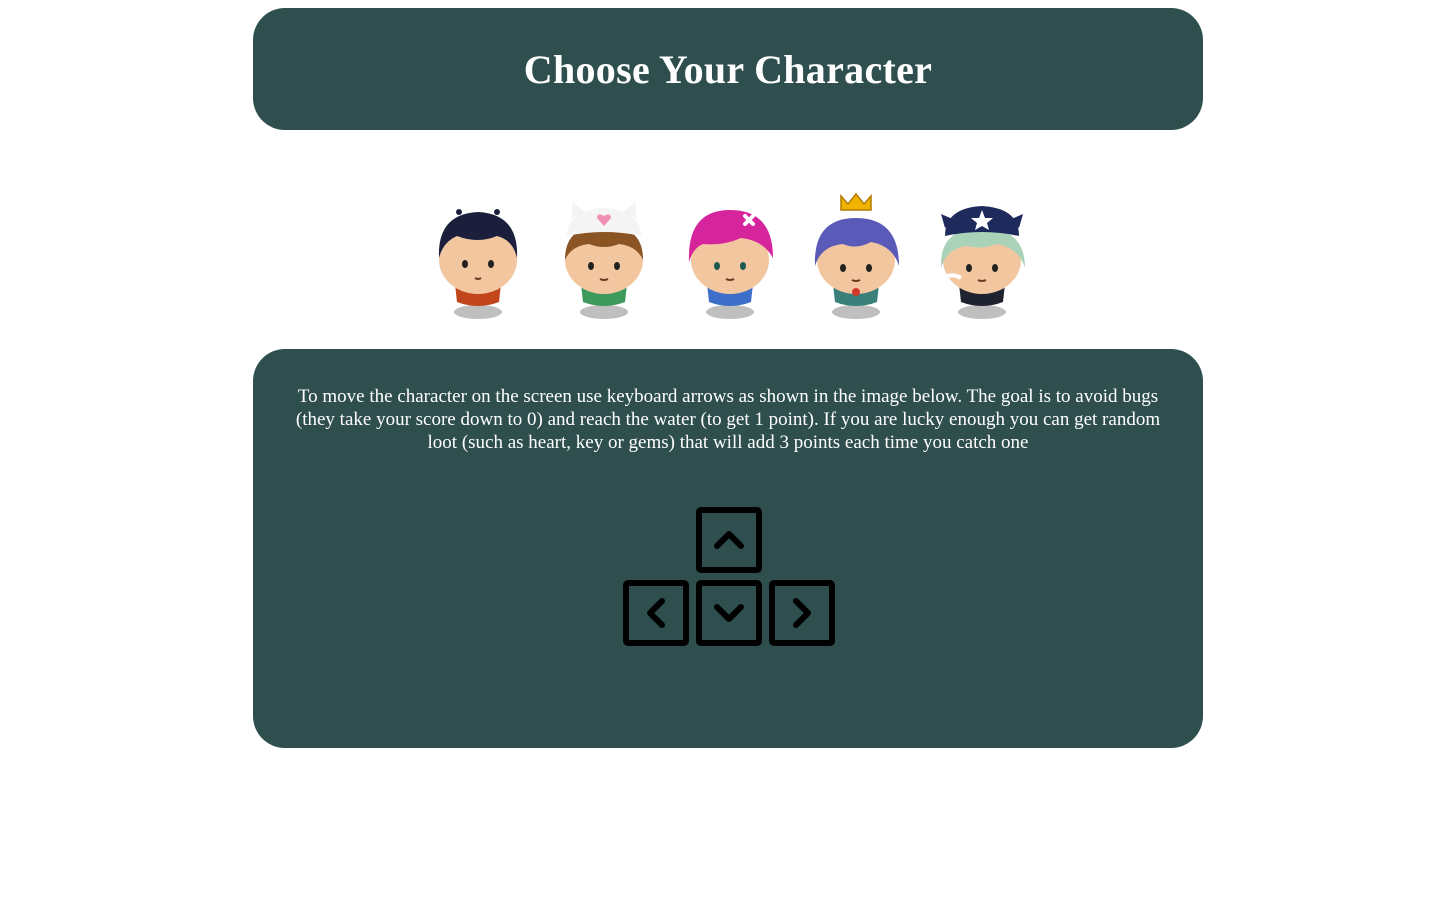 The width and height of the screenshot is (1450, 905). I want to click on character-selector, so click(730, 258).